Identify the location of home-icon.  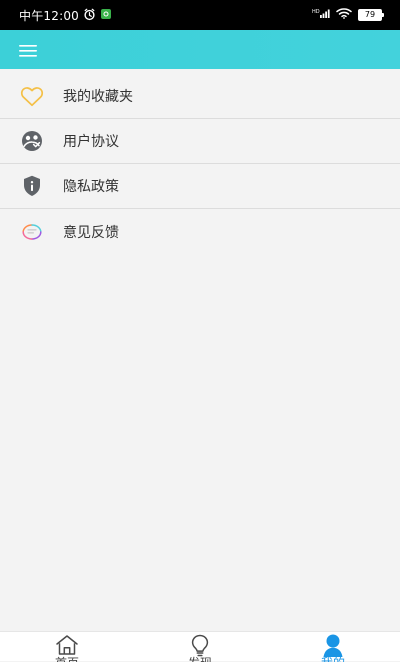
(67, 645).